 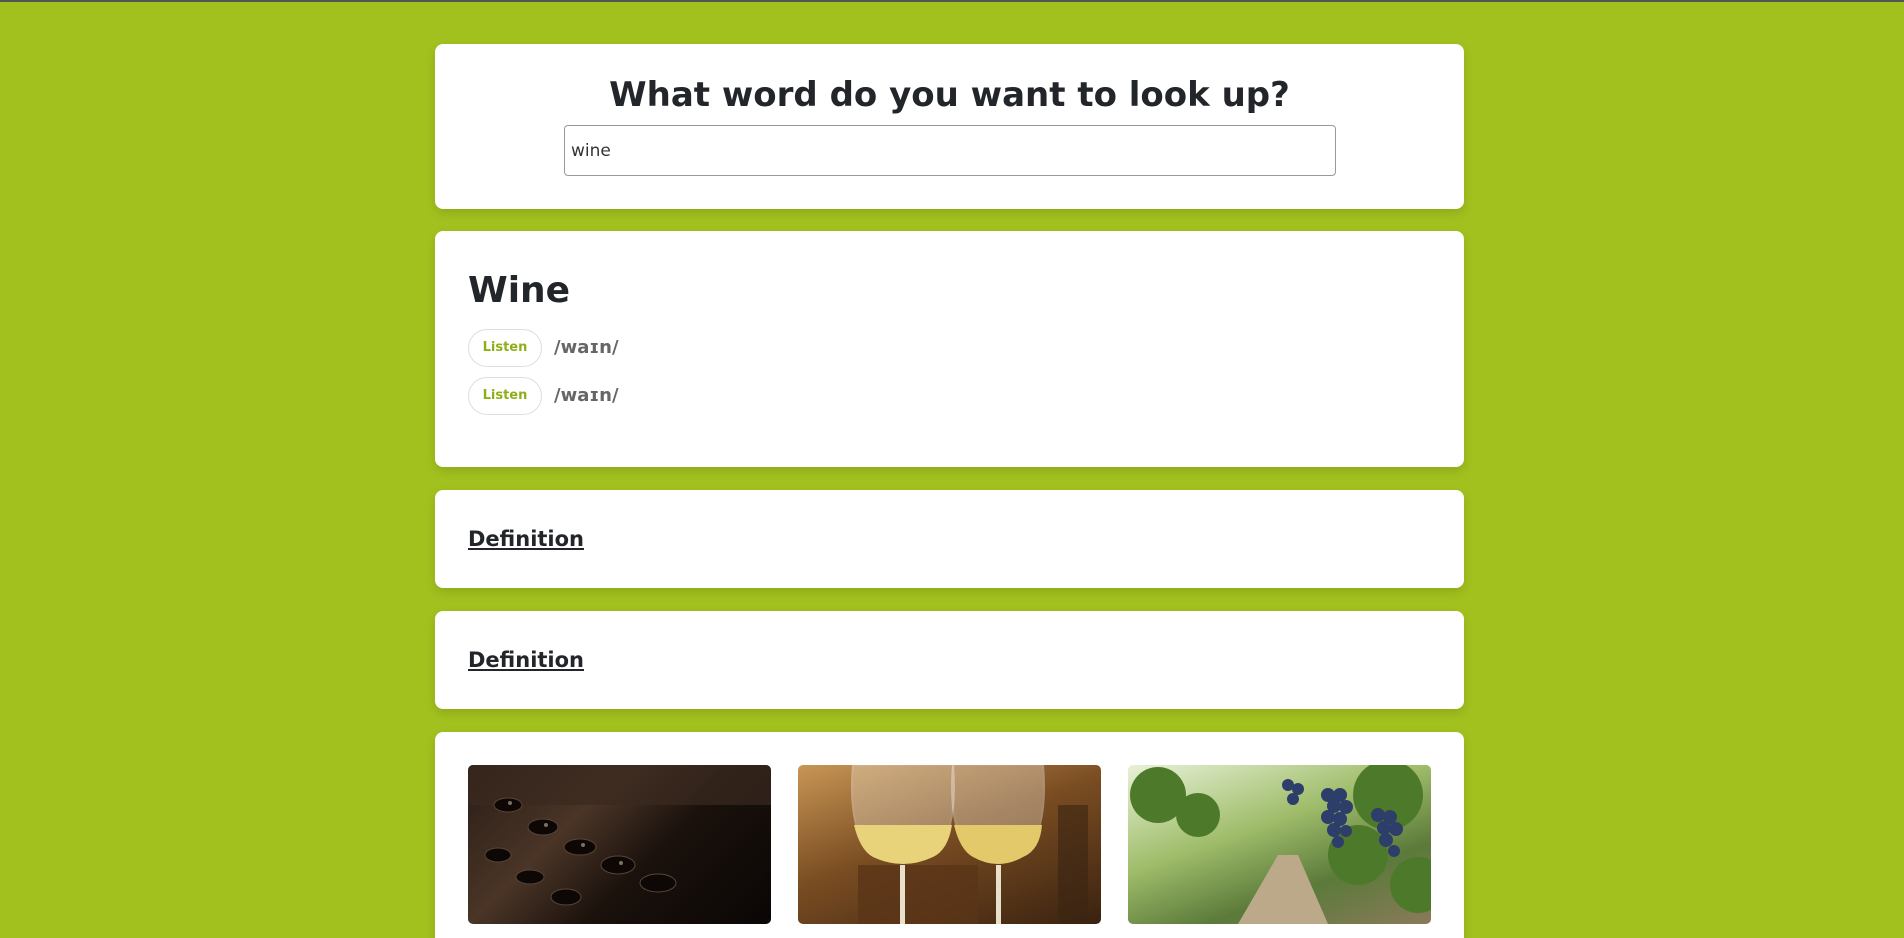 What do you see at coordinates (619, 844) in the screenshot?
I see `wine-bottles-image` at bounding box center [619, 844].